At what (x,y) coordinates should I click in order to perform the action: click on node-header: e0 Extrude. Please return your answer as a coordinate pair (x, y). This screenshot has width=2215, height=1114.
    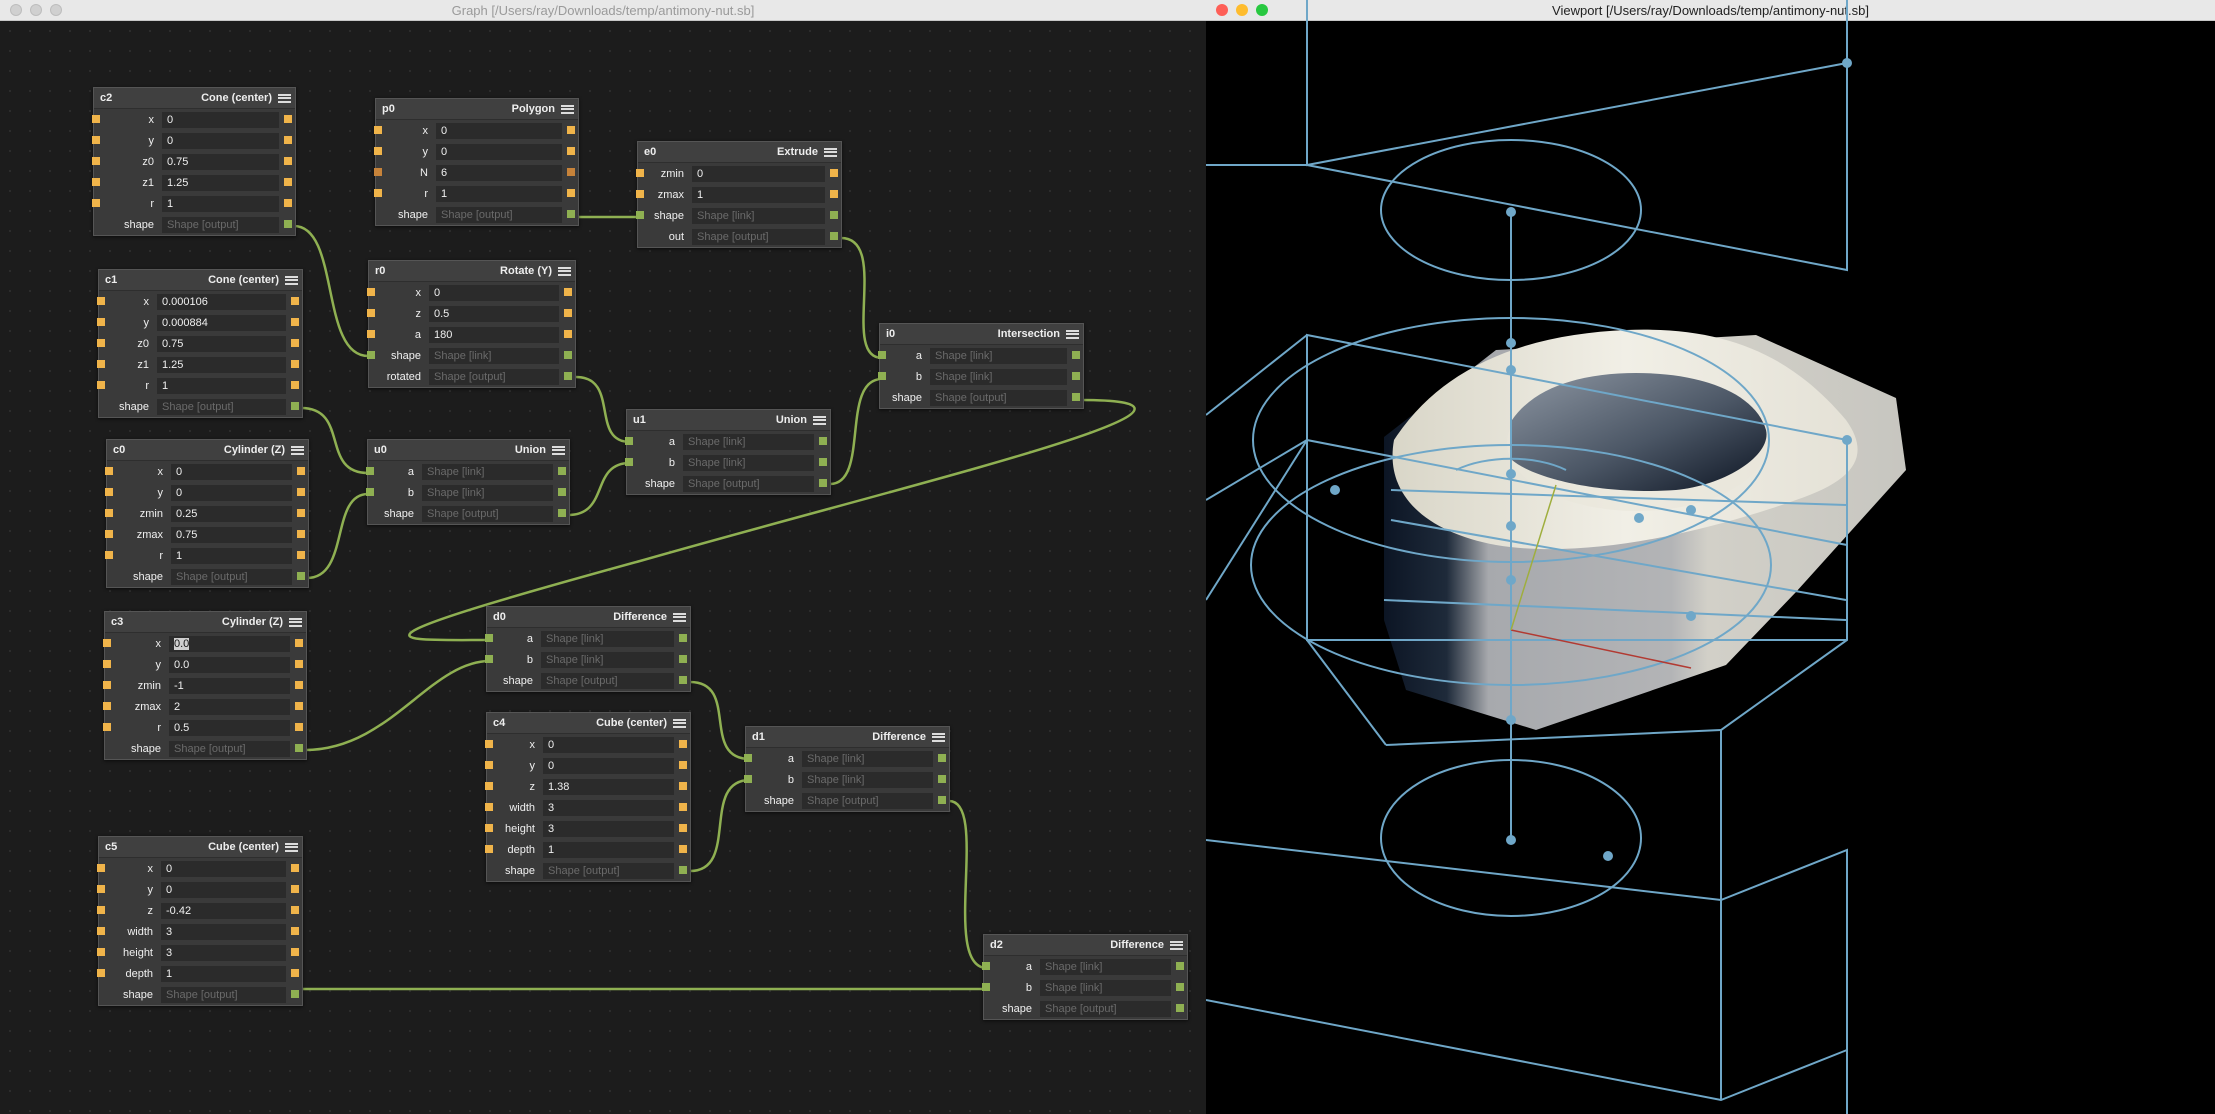
    Looking at the image, I should click on (739, 152).